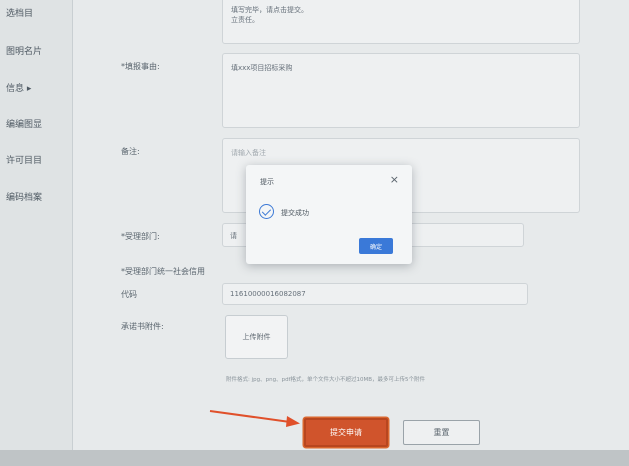  Describe the element at coordinates (233, 236) in the screenshot. I see `dept-value: 请` at that location.